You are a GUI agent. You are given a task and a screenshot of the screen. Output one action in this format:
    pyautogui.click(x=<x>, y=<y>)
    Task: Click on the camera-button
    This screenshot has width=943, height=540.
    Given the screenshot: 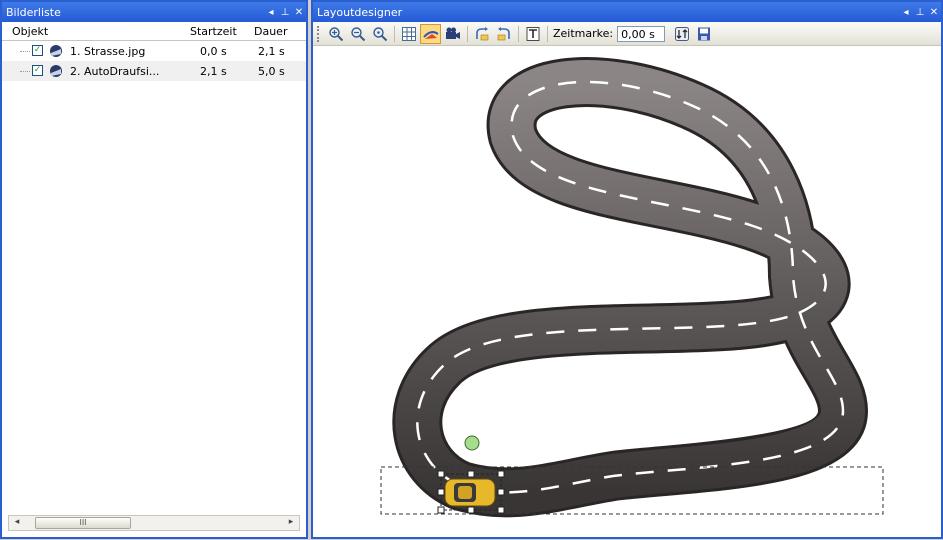 What is the action you would take?
    pyautogui.click(x=452, y=34)
    